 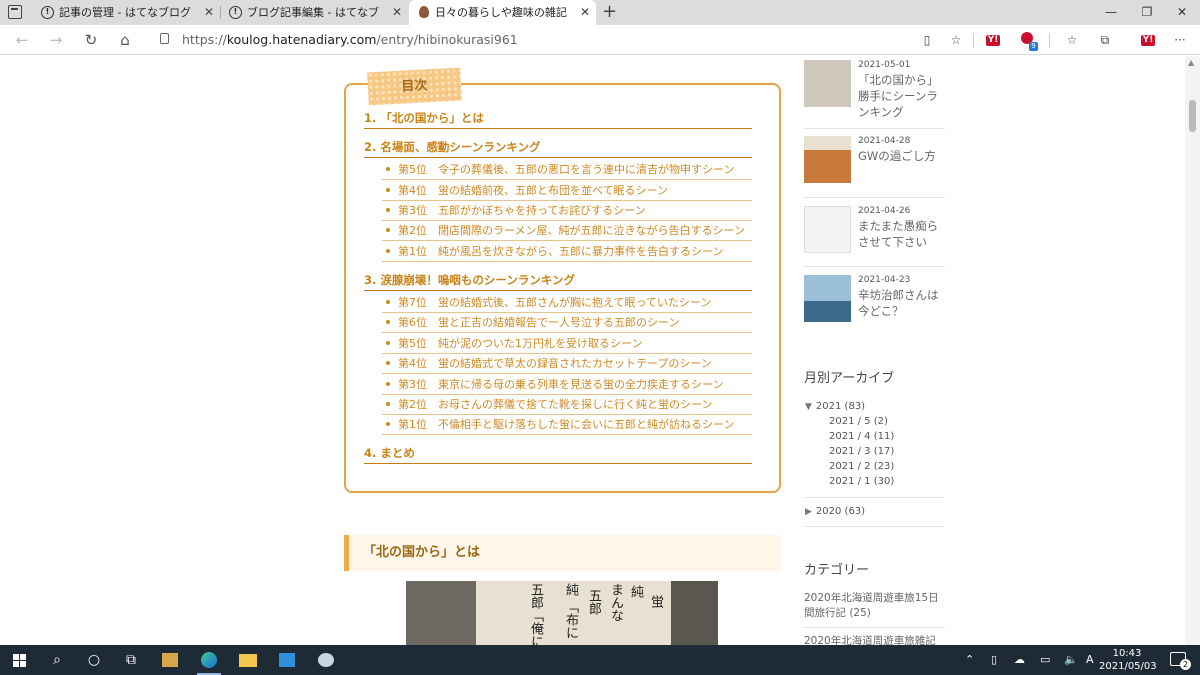 What do you see at coordinates (609, 12) in the screenshot?
I see `new-tab-icon: +` at bounding box center [609, 12].